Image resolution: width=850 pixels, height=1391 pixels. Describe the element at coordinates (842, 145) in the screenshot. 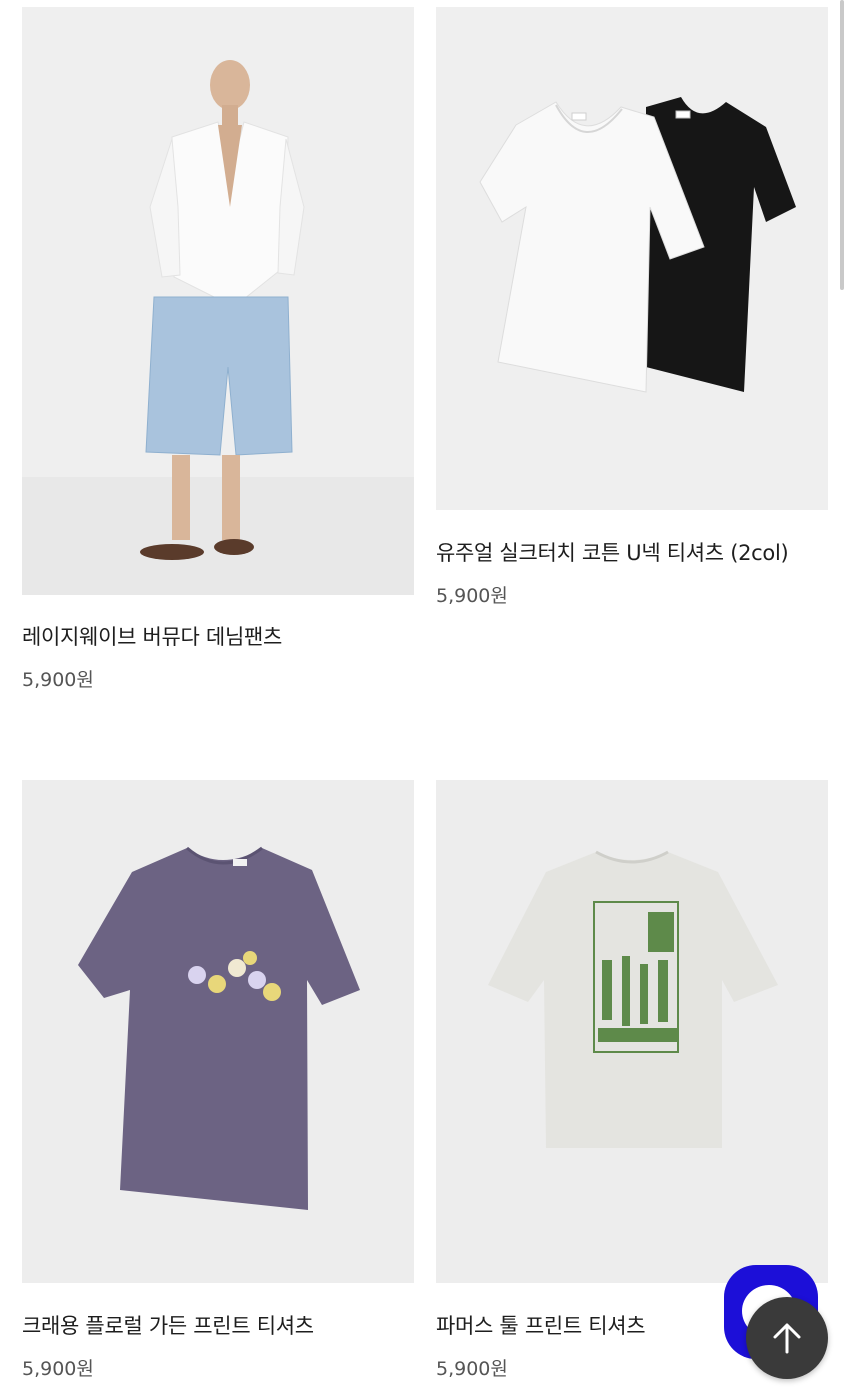

I see `scrollbar` at that location.